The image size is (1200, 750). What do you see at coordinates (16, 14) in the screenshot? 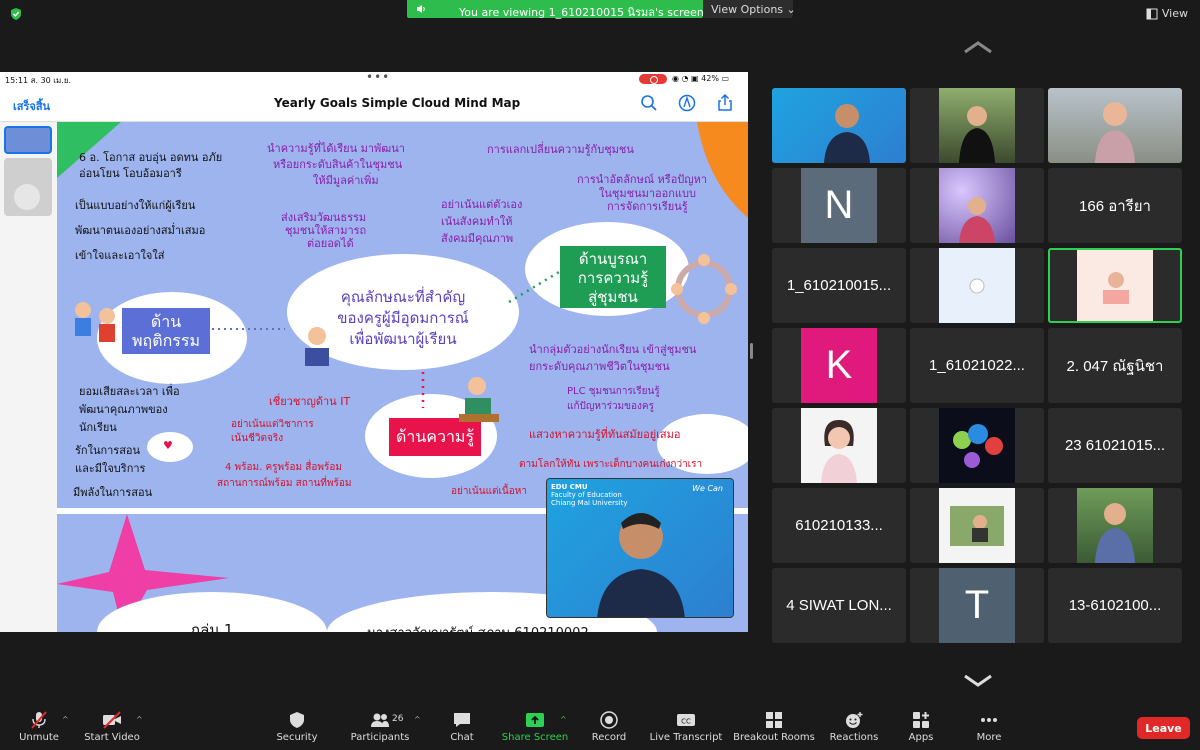
I see `security-shield-icon` at bounding box center [16, 14].